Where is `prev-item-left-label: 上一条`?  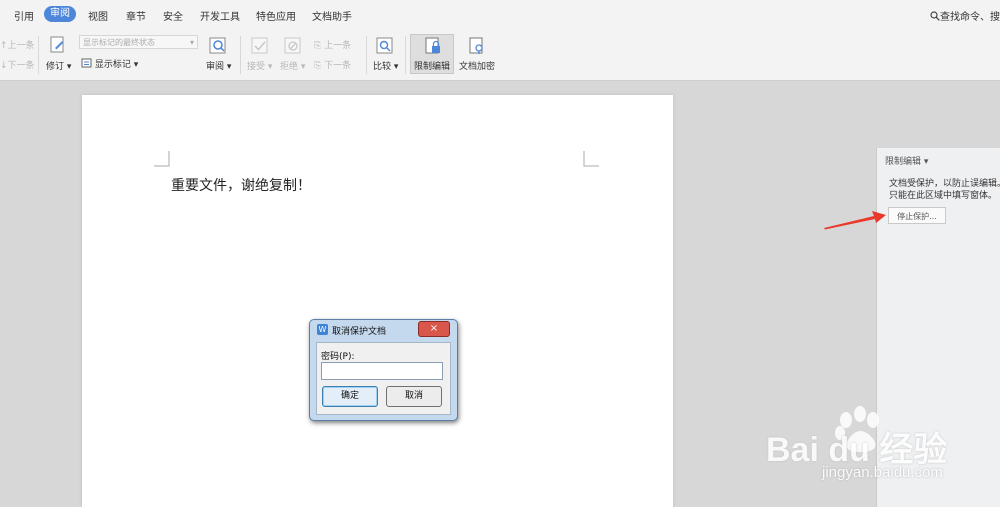 prev-item-left-label: 上一条 is located at coordinates (21, 46).